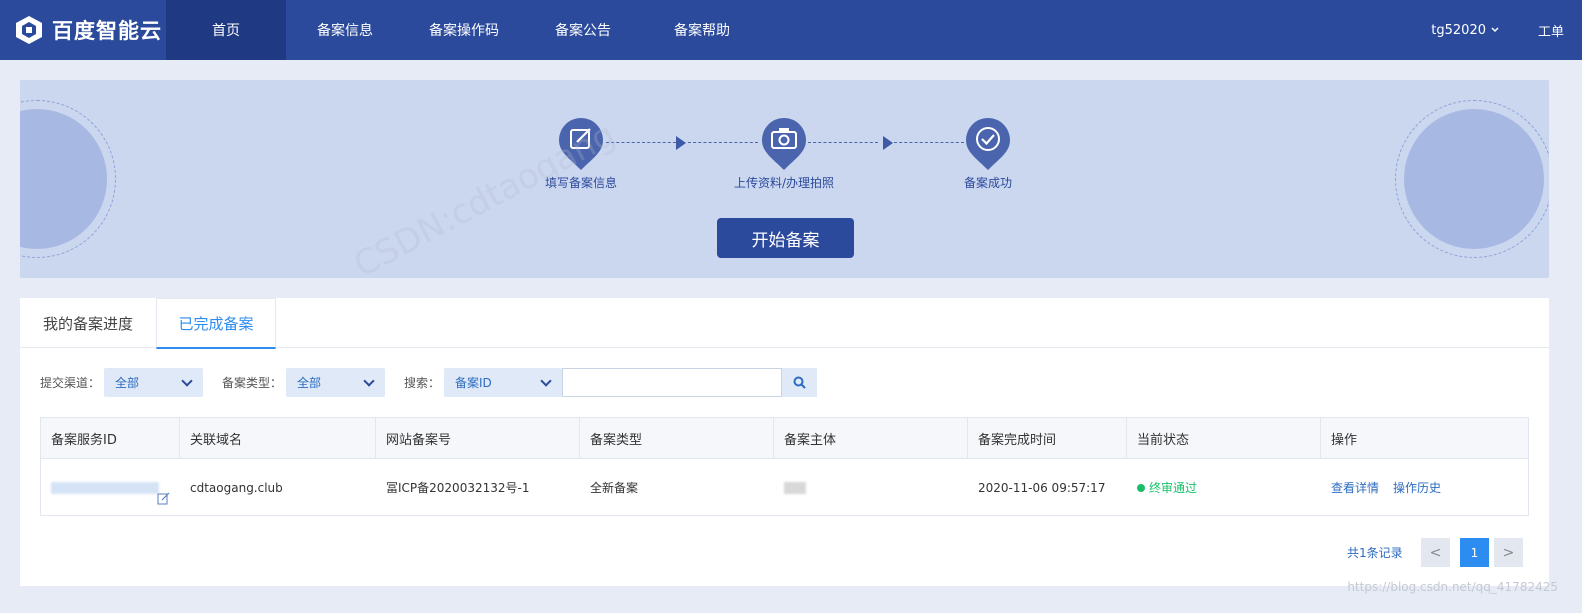  Describe the element at coordinates (987, 183) in the screenshot. I see `step-label: 备案成功` at that location.